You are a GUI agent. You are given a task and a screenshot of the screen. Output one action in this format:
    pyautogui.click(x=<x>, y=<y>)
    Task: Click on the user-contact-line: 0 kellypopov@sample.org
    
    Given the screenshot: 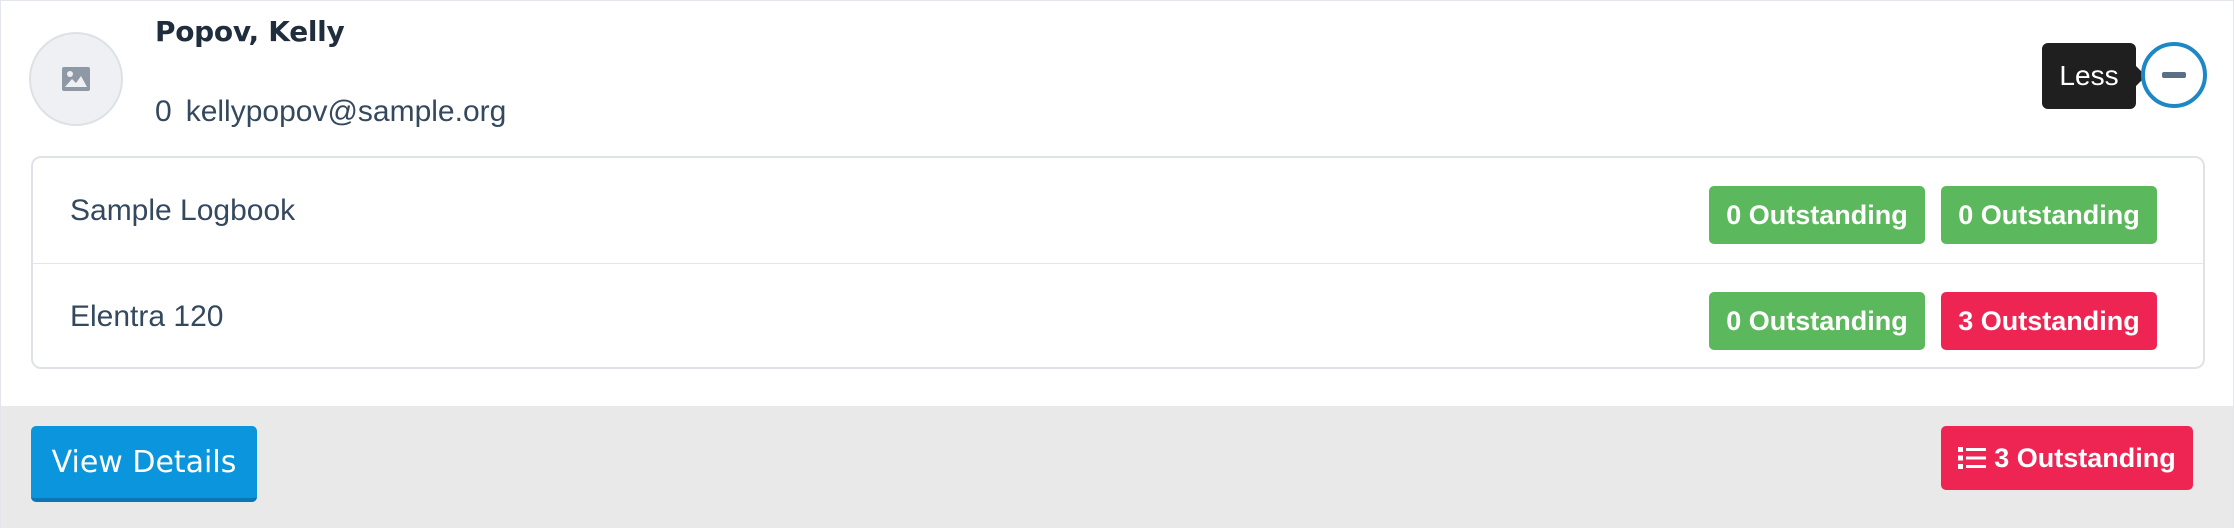 What is the action you would take?
    pyautogui.click(x=330, y=112)
    